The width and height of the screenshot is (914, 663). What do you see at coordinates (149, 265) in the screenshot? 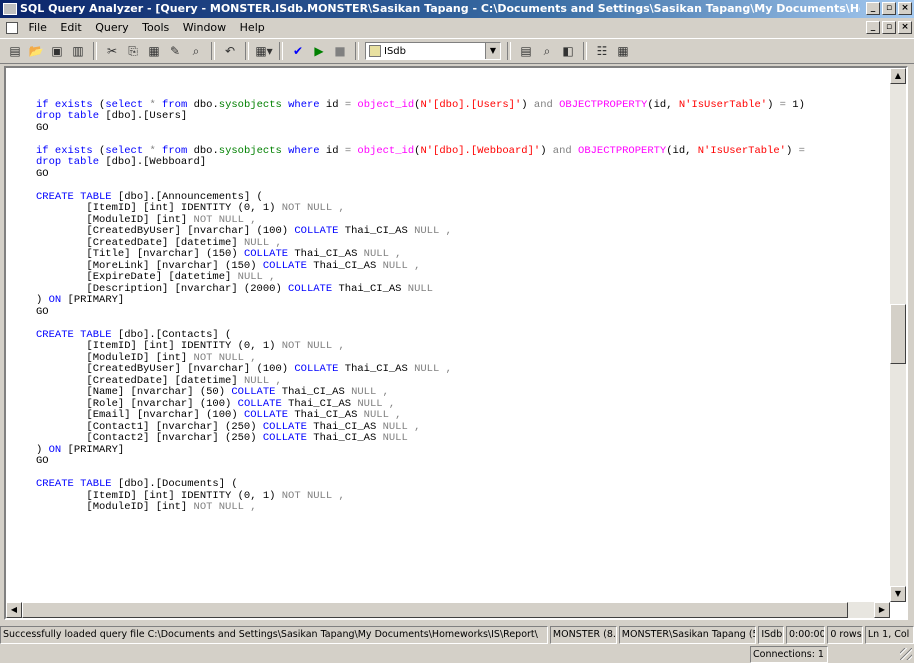
I see `code-token: [MoreLink] [nvarchar] (150)` at bounding box center [149, 265].